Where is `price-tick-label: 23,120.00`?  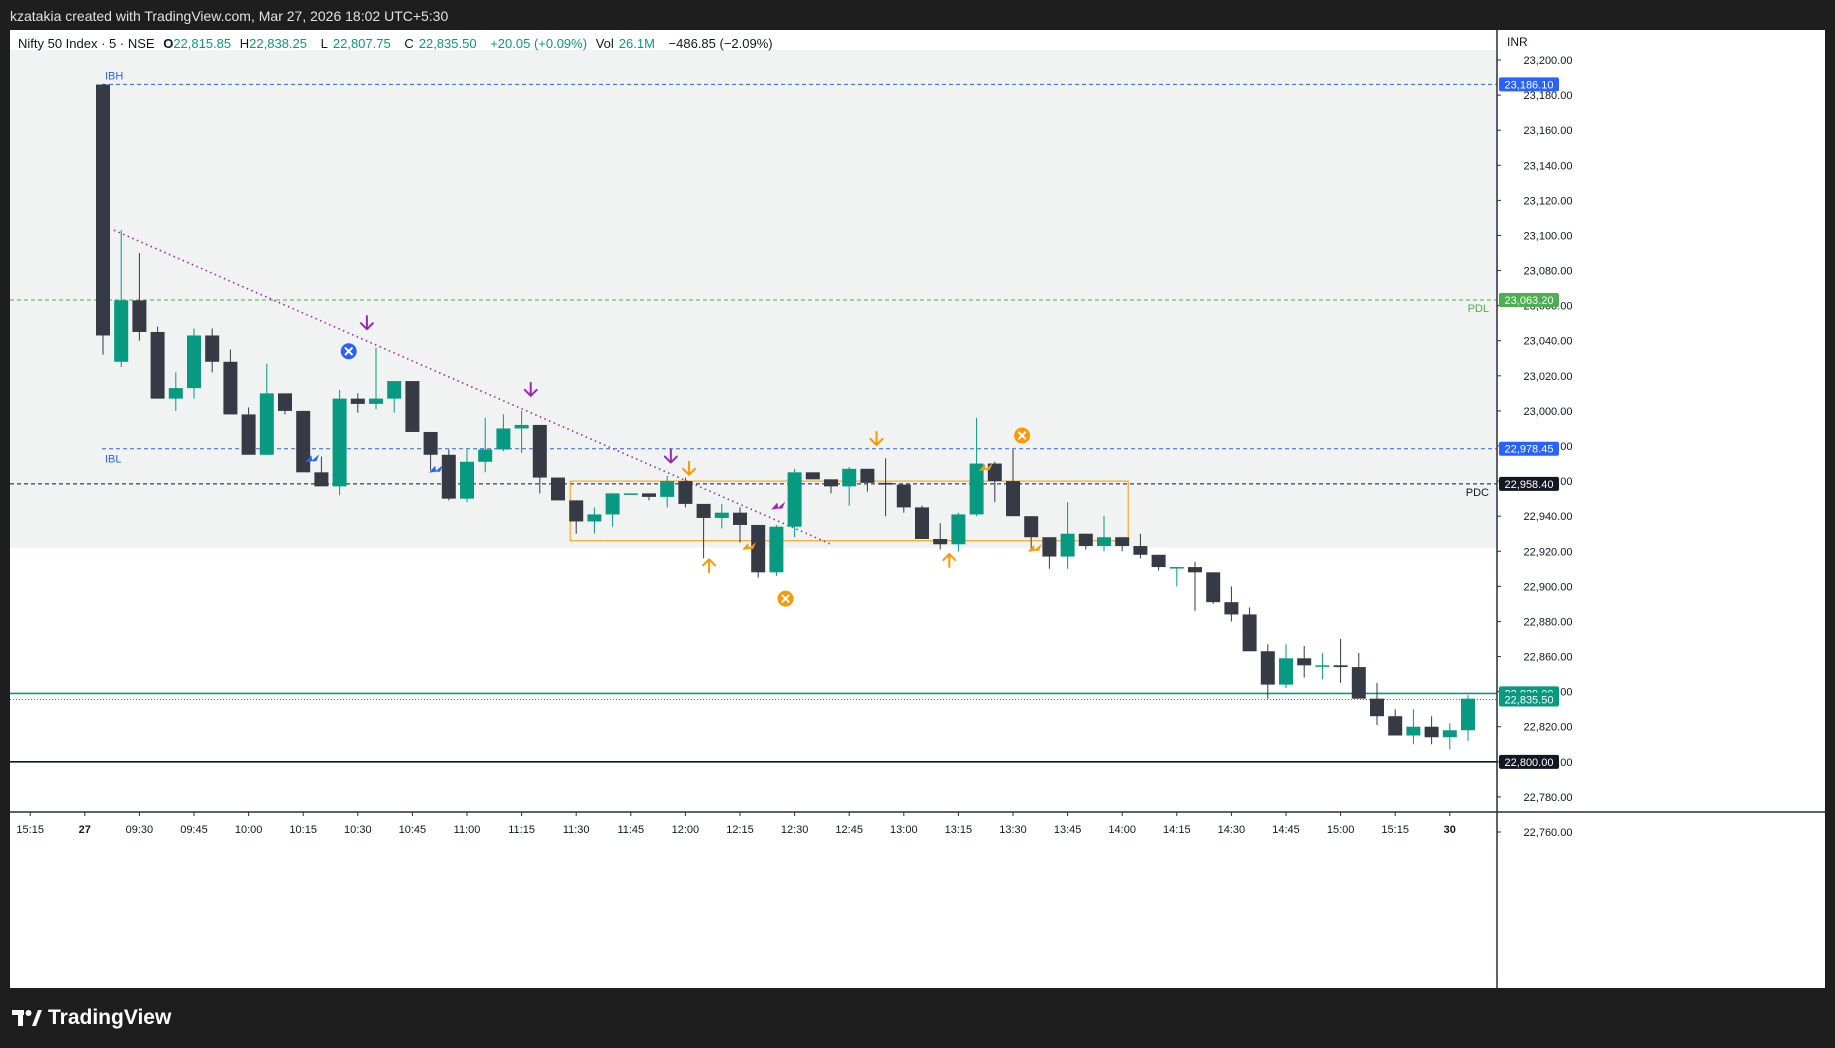
price-tick-label: 23,120.00 is located at coordinates (1548, 201).